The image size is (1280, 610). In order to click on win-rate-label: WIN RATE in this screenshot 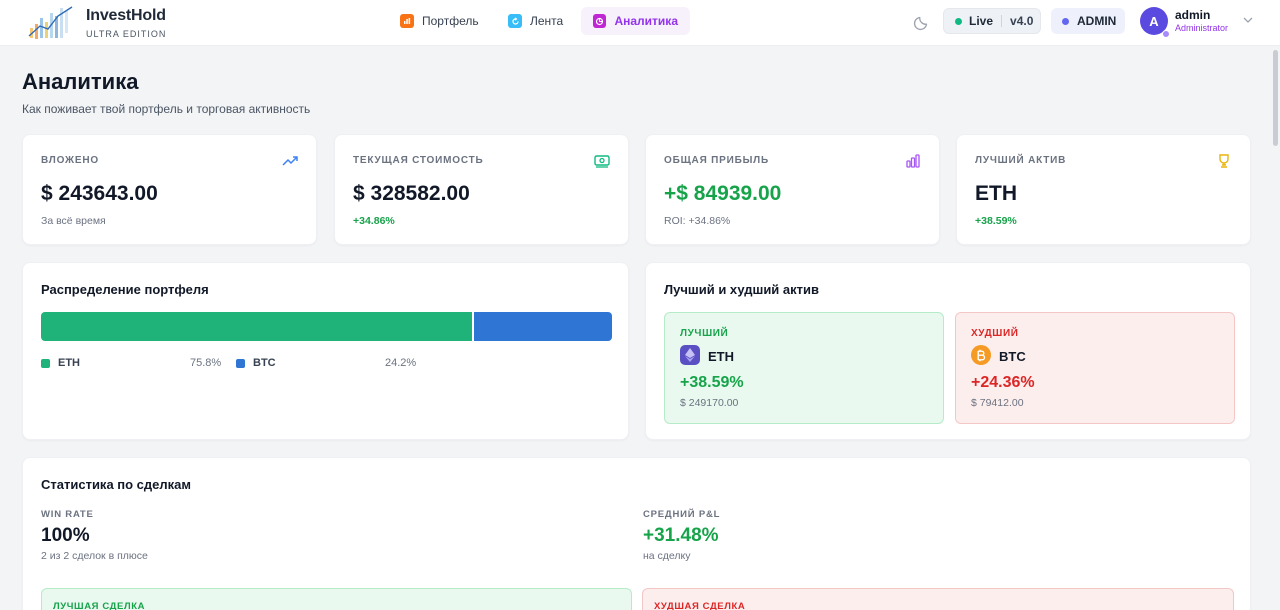, I will do `click(67, 514)`.